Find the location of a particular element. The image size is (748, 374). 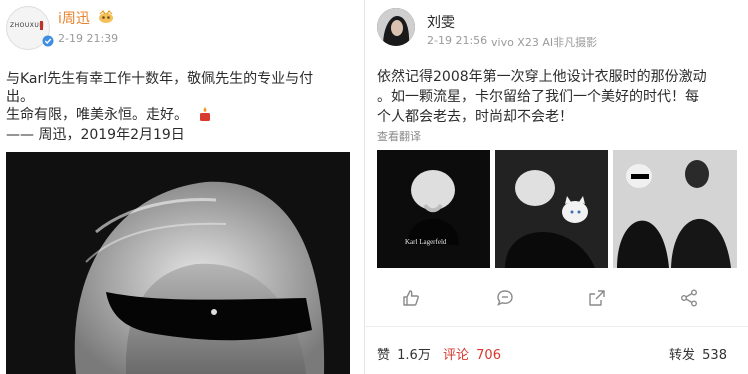

right-text-line-1: 依然记得2008年第一次穿上他设计衣服时的那份激动 is located at coordinates (542, 77).